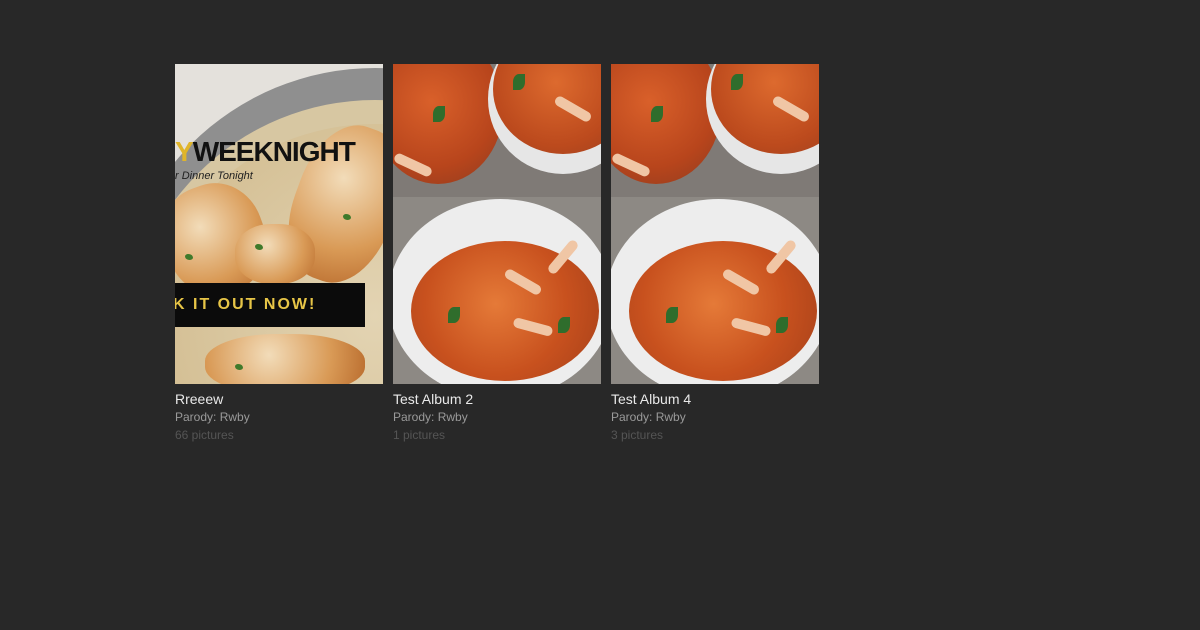 The width and height of the screenshot is (1200, 630). I want to click on album-picture-count: 3 pictures, so click(637, 435).